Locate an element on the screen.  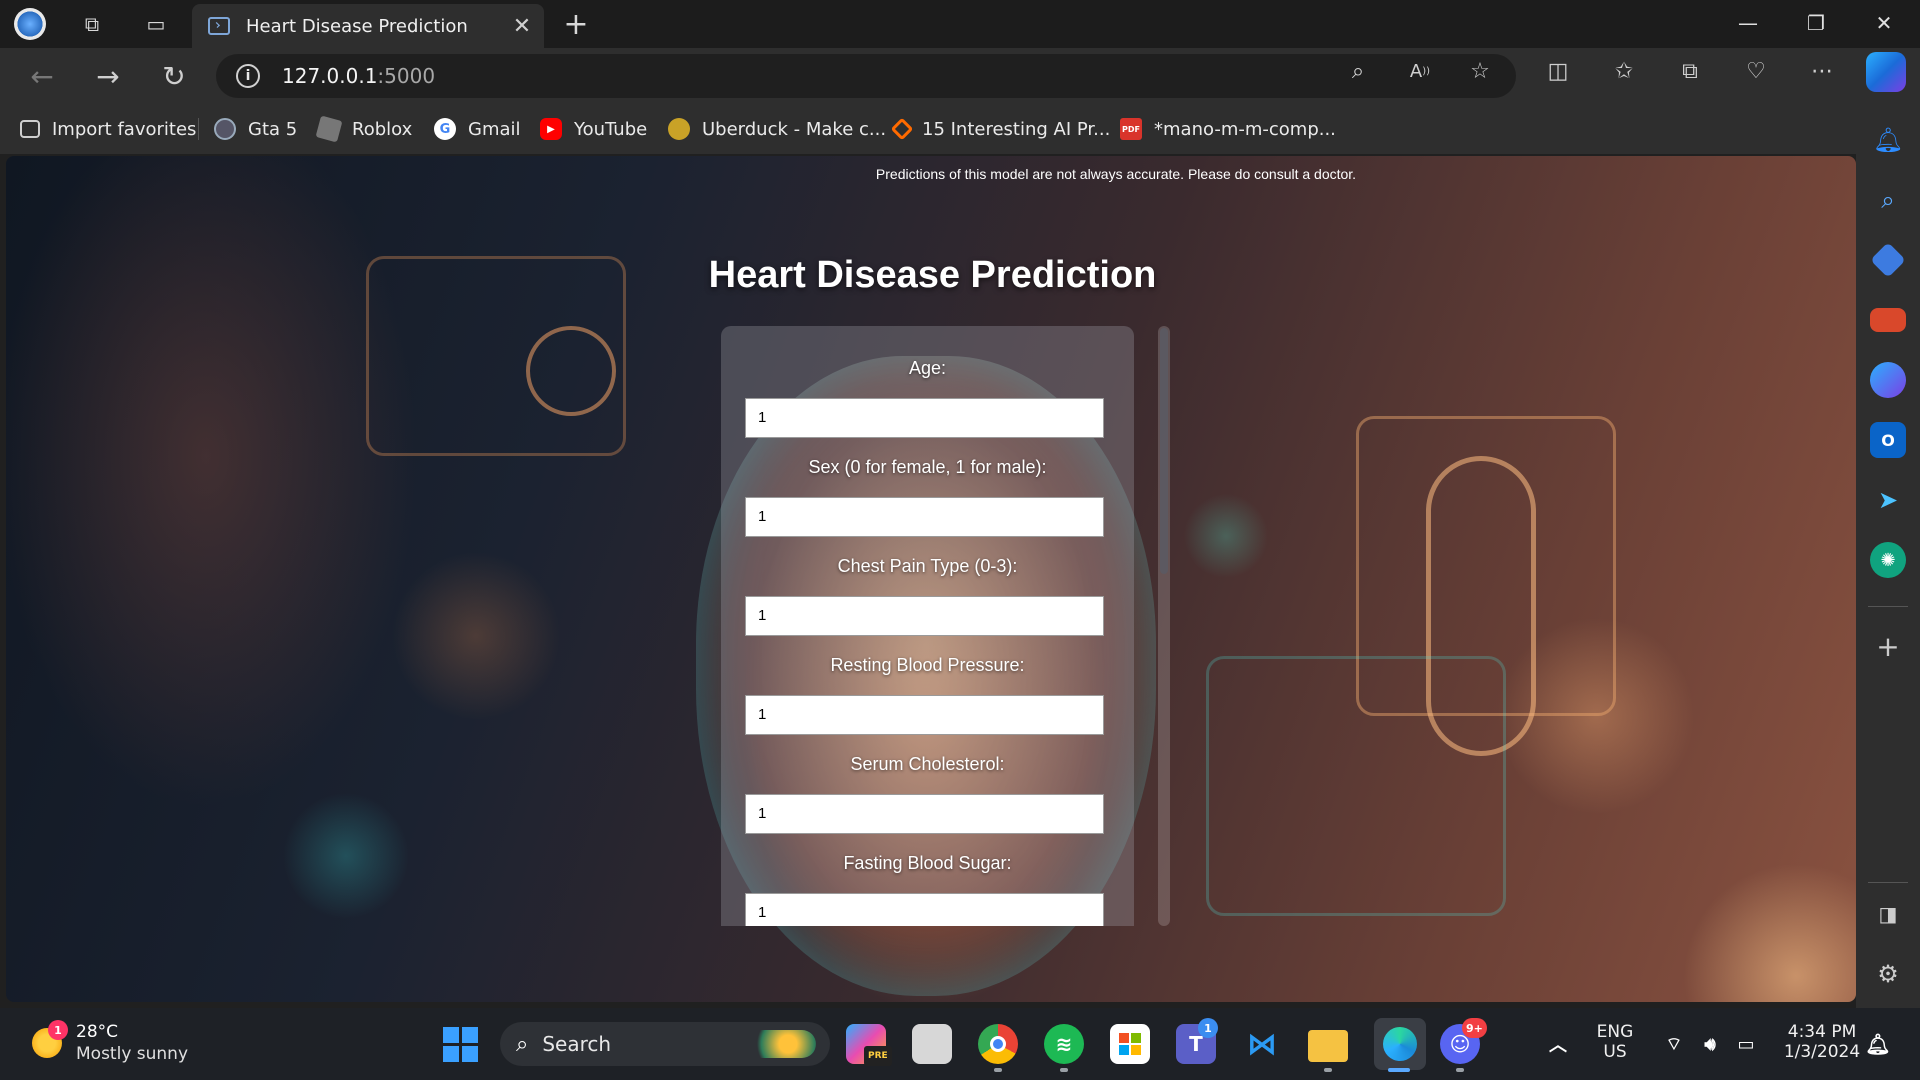
field-chest-pain: Chest Pain Type (0-3): 1 is located at coordinates (927, 596).